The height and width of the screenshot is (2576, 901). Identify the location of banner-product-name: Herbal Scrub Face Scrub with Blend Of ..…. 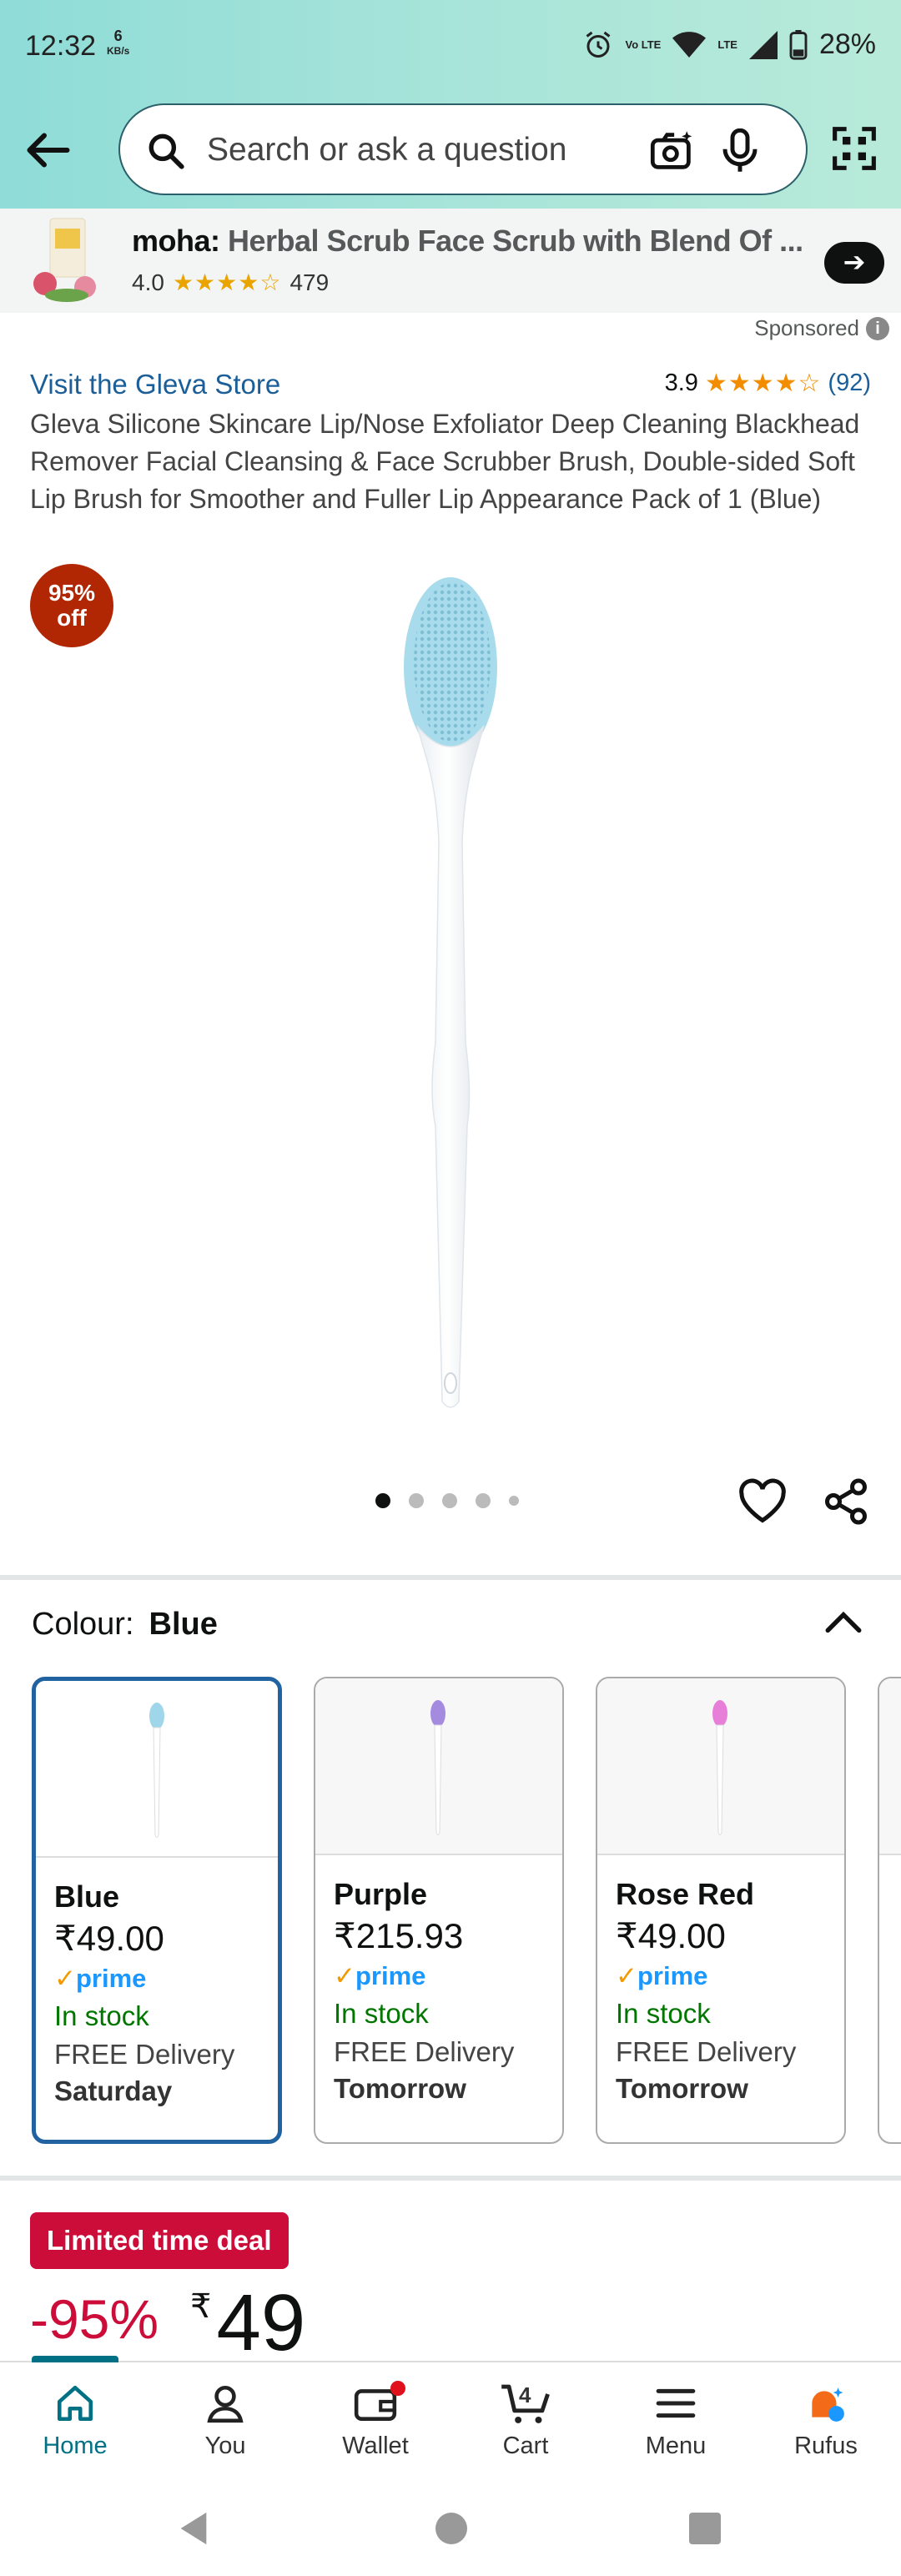
(515, 241).